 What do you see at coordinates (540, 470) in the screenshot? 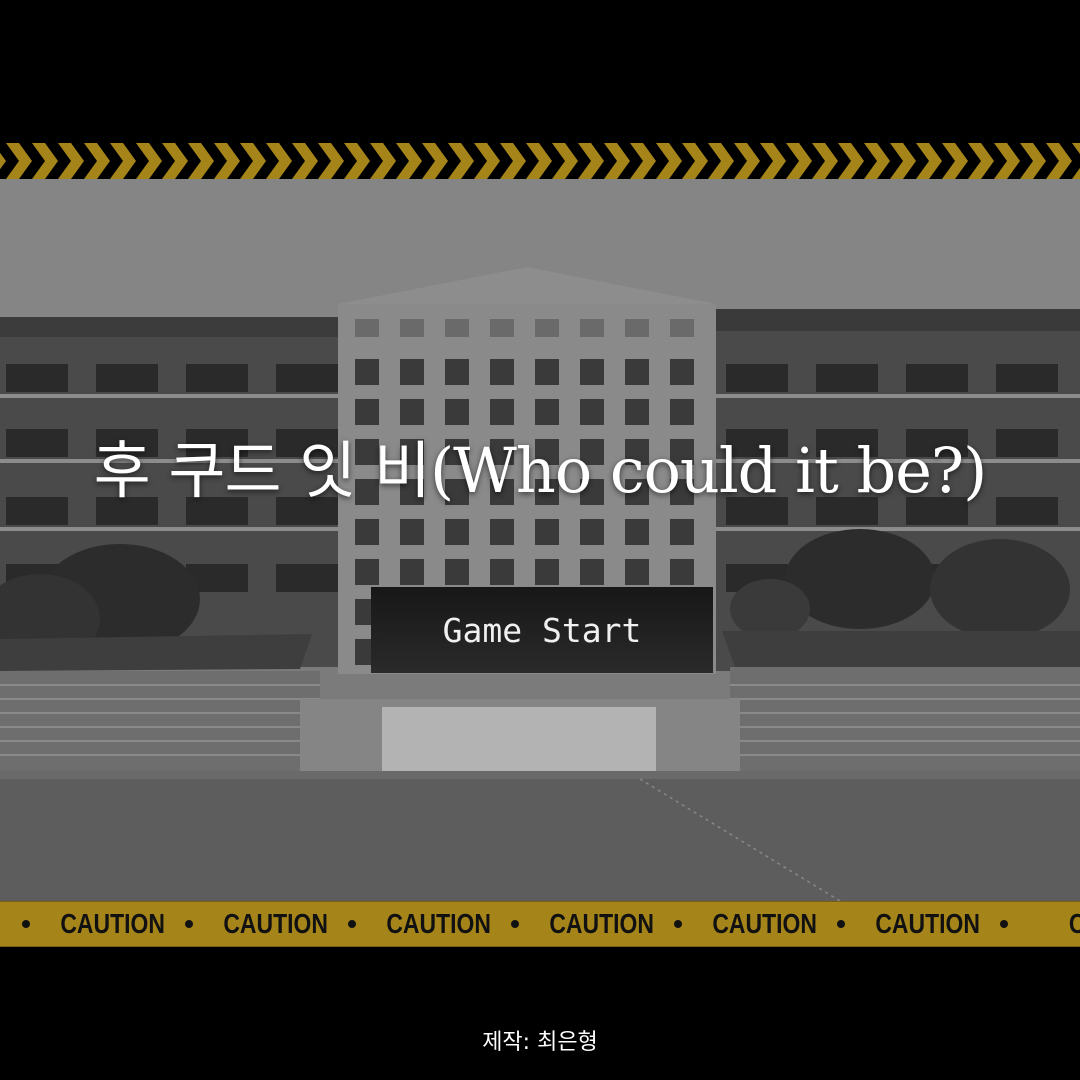
I see `game-title: 후 쿠드 잇 비(Who could it be?)` at bounding box center [540, 470].